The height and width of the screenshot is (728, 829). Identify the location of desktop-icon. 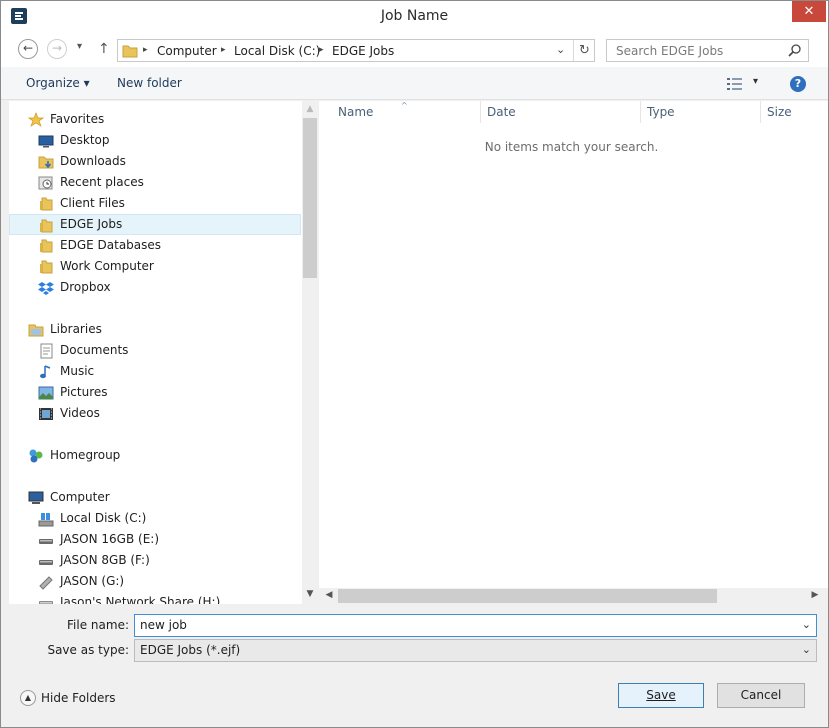
(46, 141).